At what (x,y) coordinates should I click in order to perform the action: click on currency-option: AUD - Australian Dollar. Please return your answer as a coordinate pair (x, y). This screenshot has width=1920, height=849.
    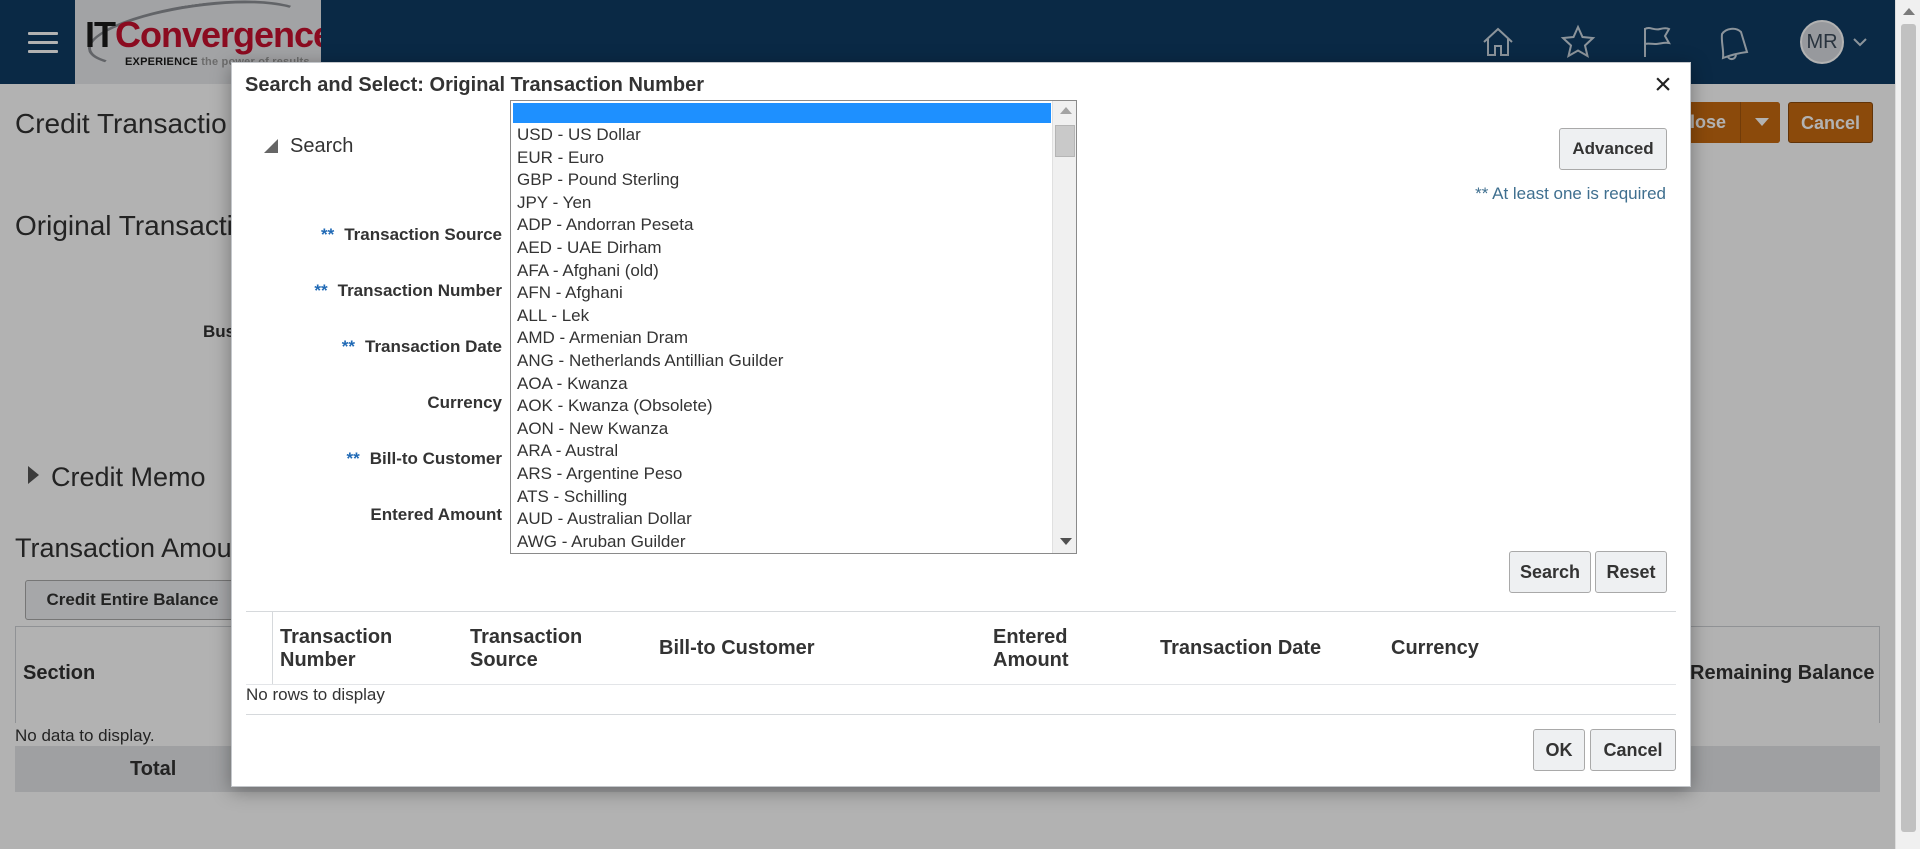
    Looking at the image, I should click on (782, 519).